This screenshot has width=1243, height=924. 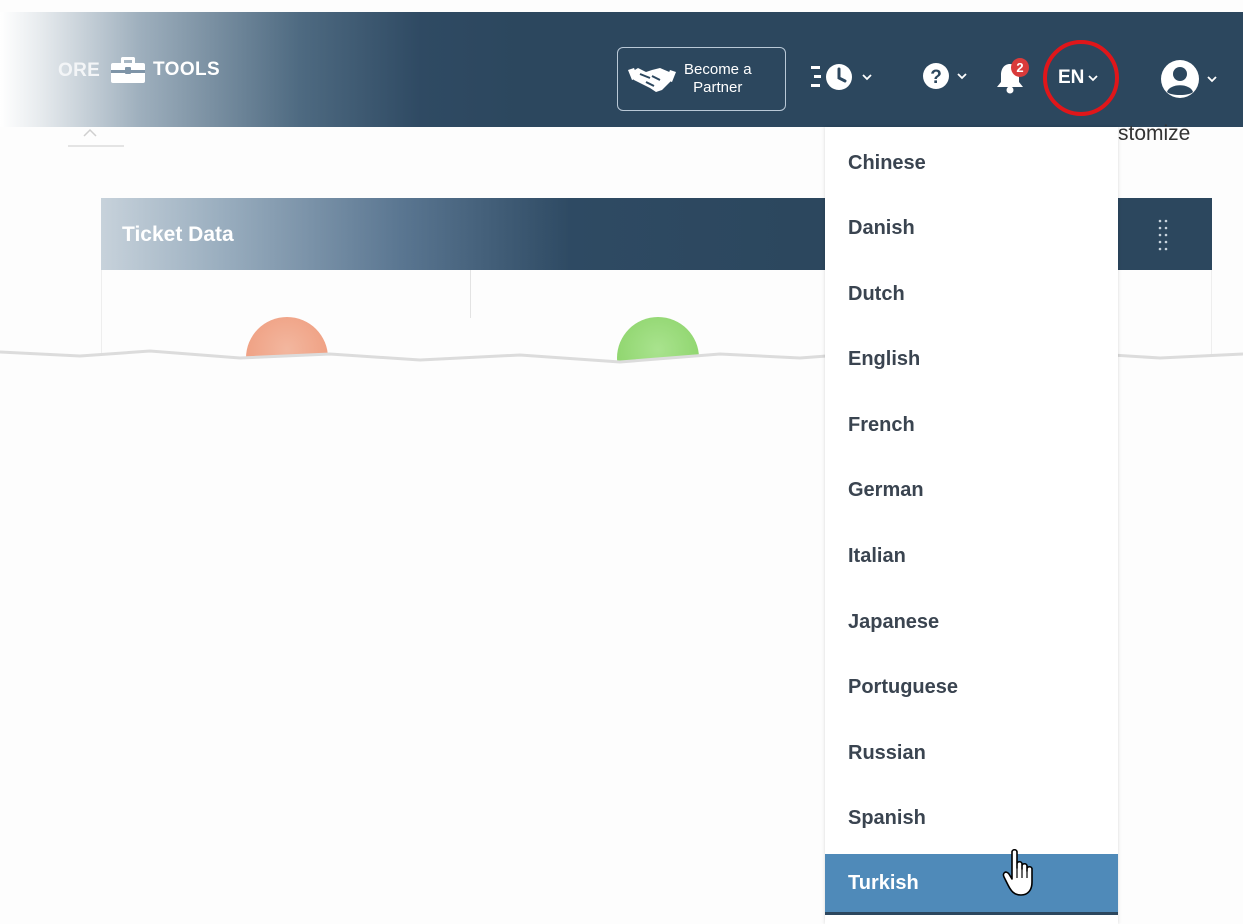 What do you see at coordinates (1017, 872) in the screenshot?
I see `hand-pointer-cursor` at bounding box center [1017, 872].